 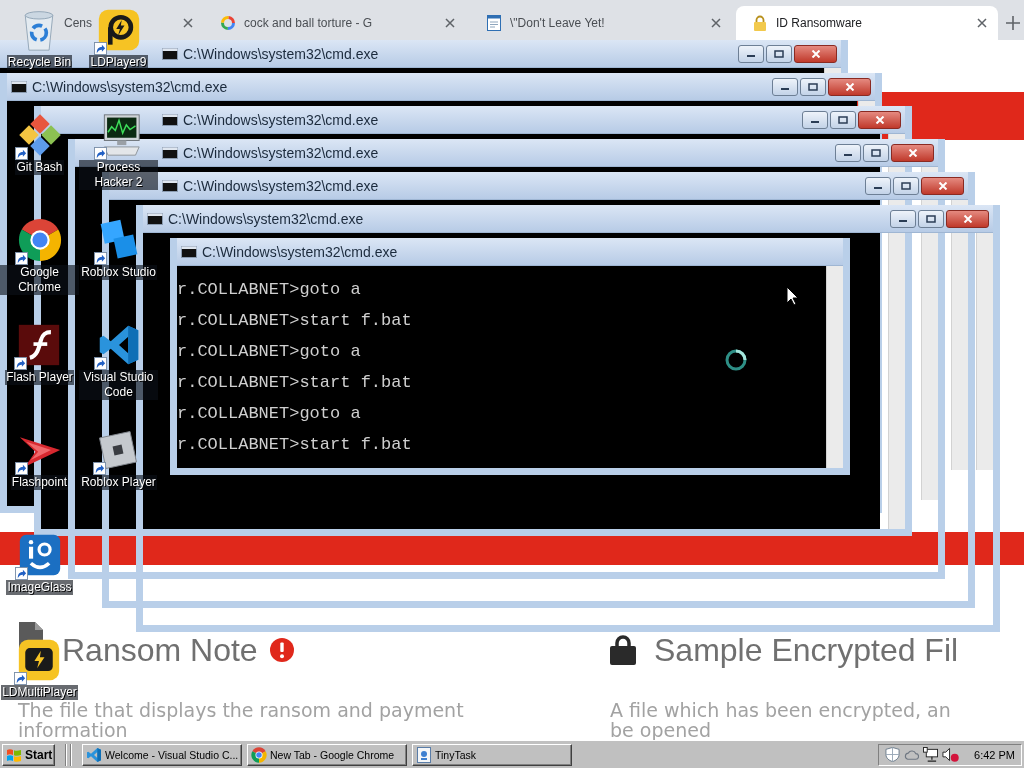 What do you see at coordinates (39, 377) in the screenshot?
I see `icon-label: Flash Player` at bounding box center [39, 377].